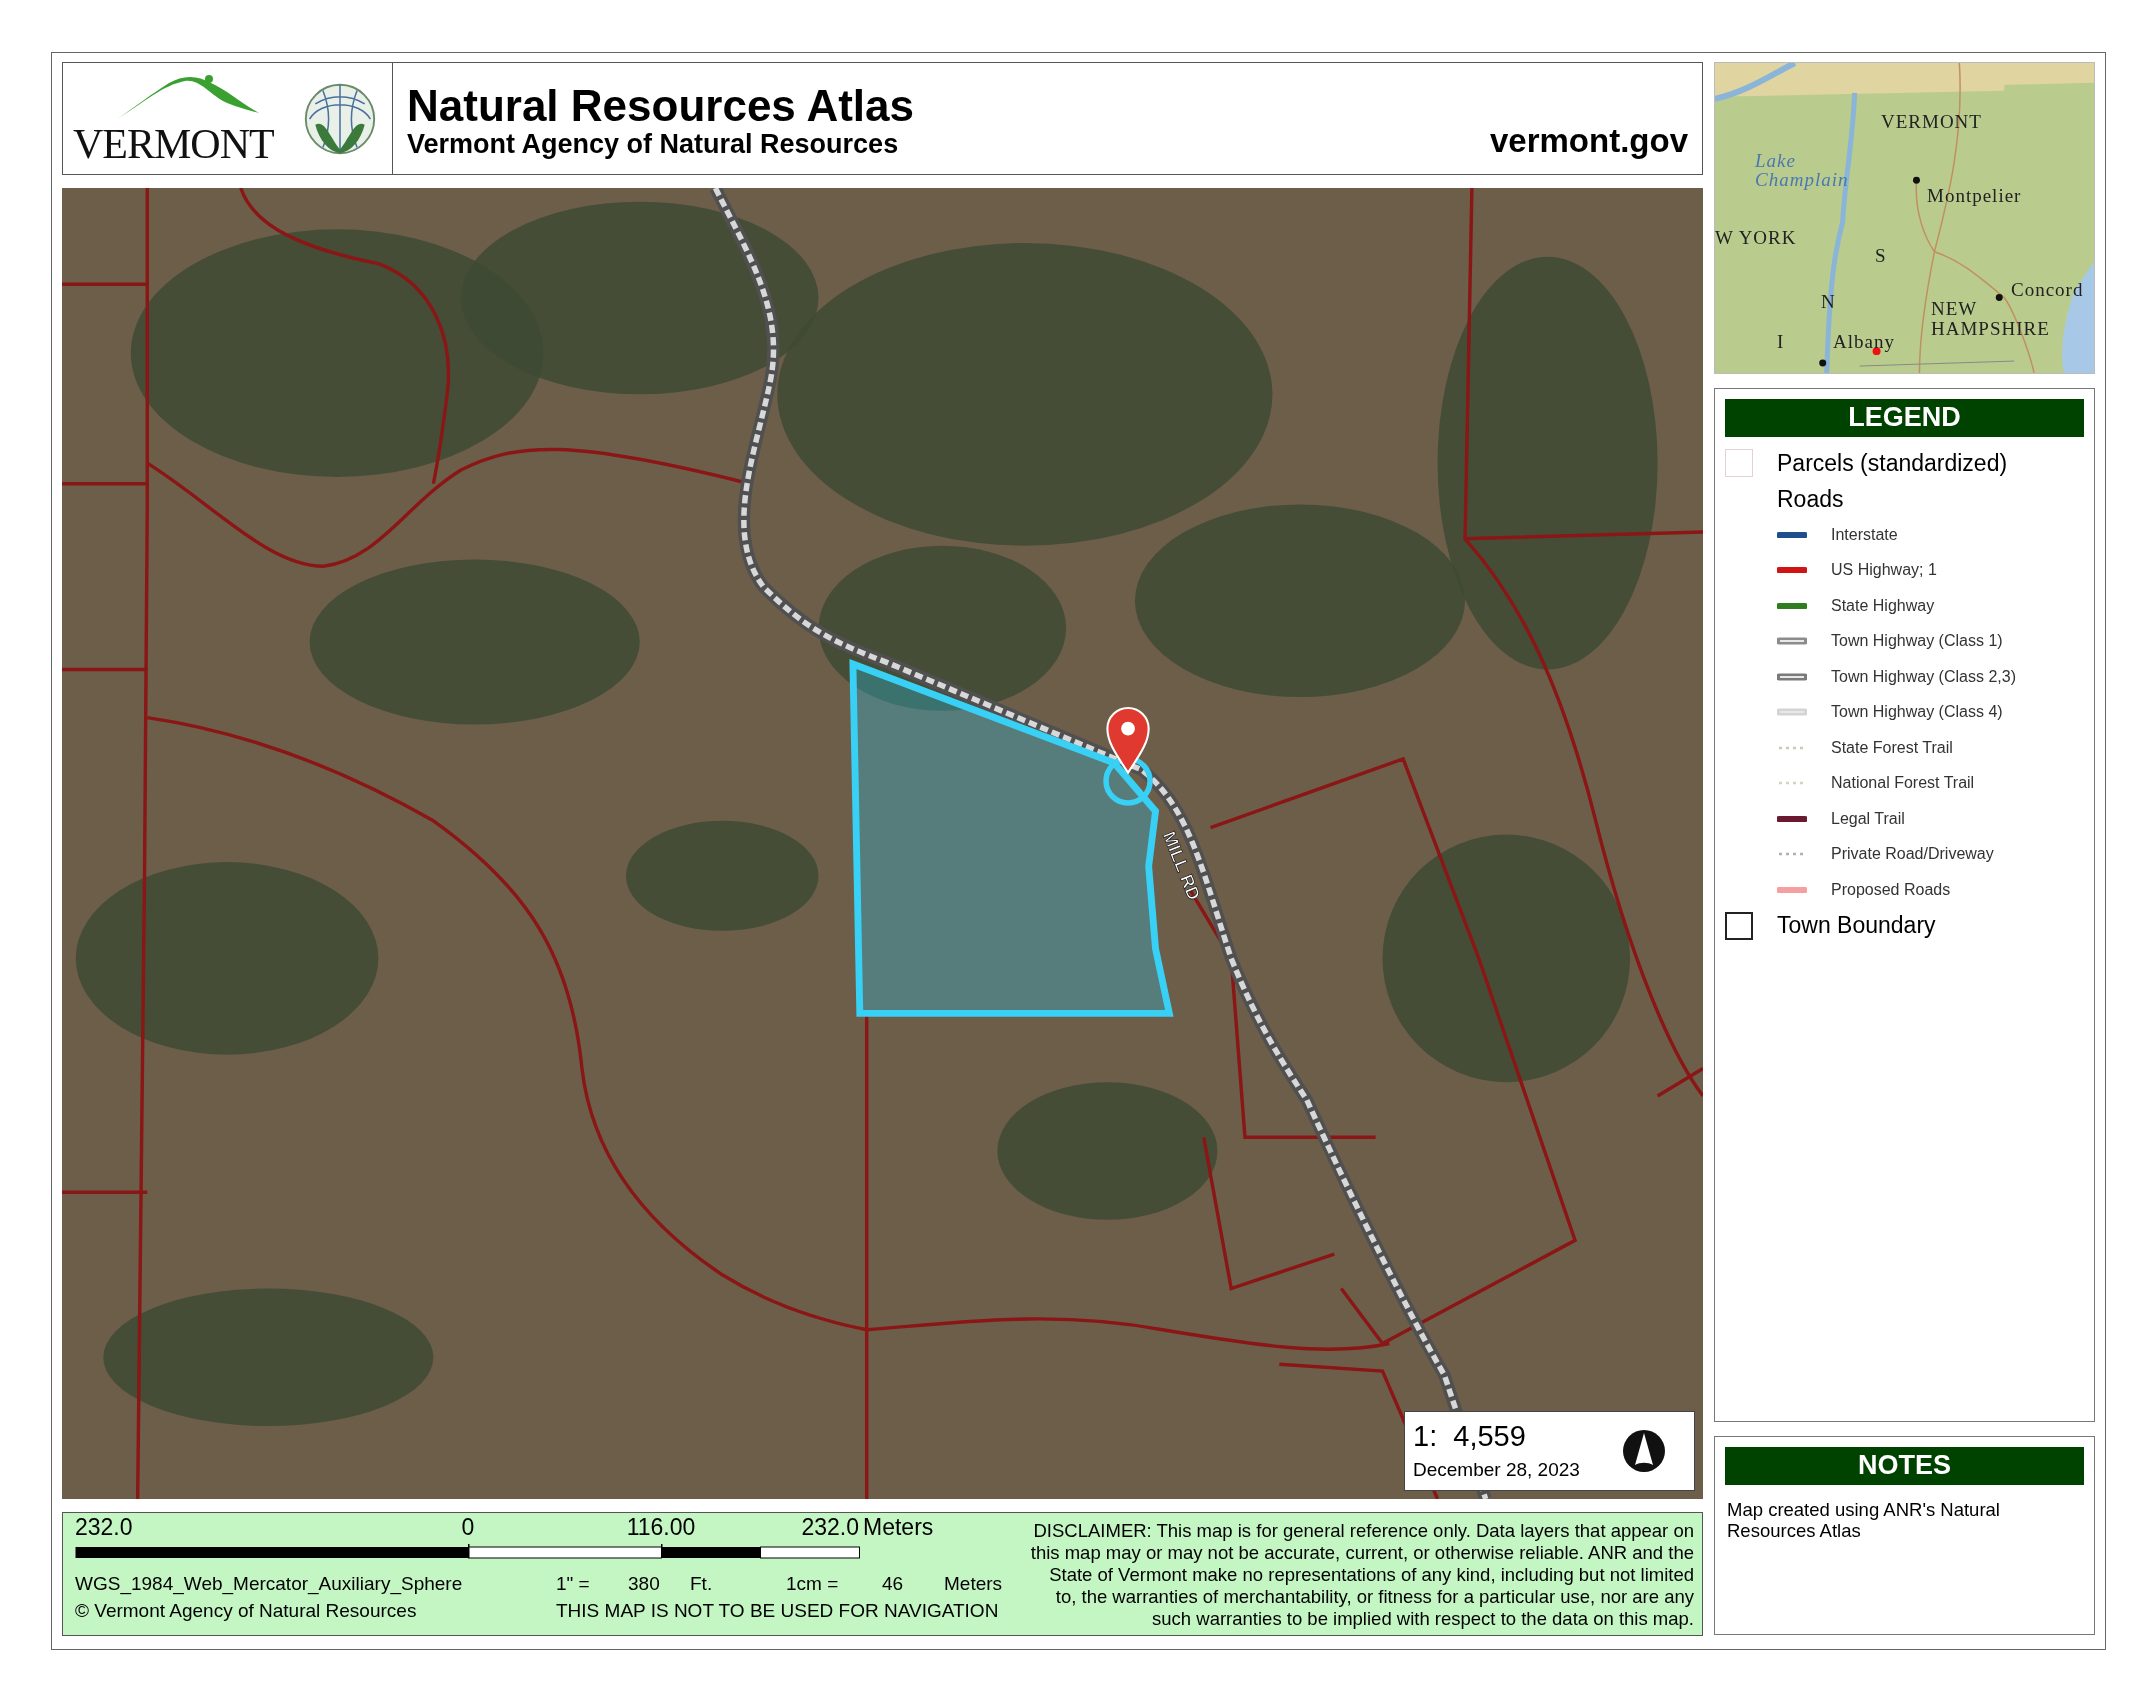 This screenshot has width=2156, height=1700. I want to click on scale-unit: Meters, so click(898, 1527).